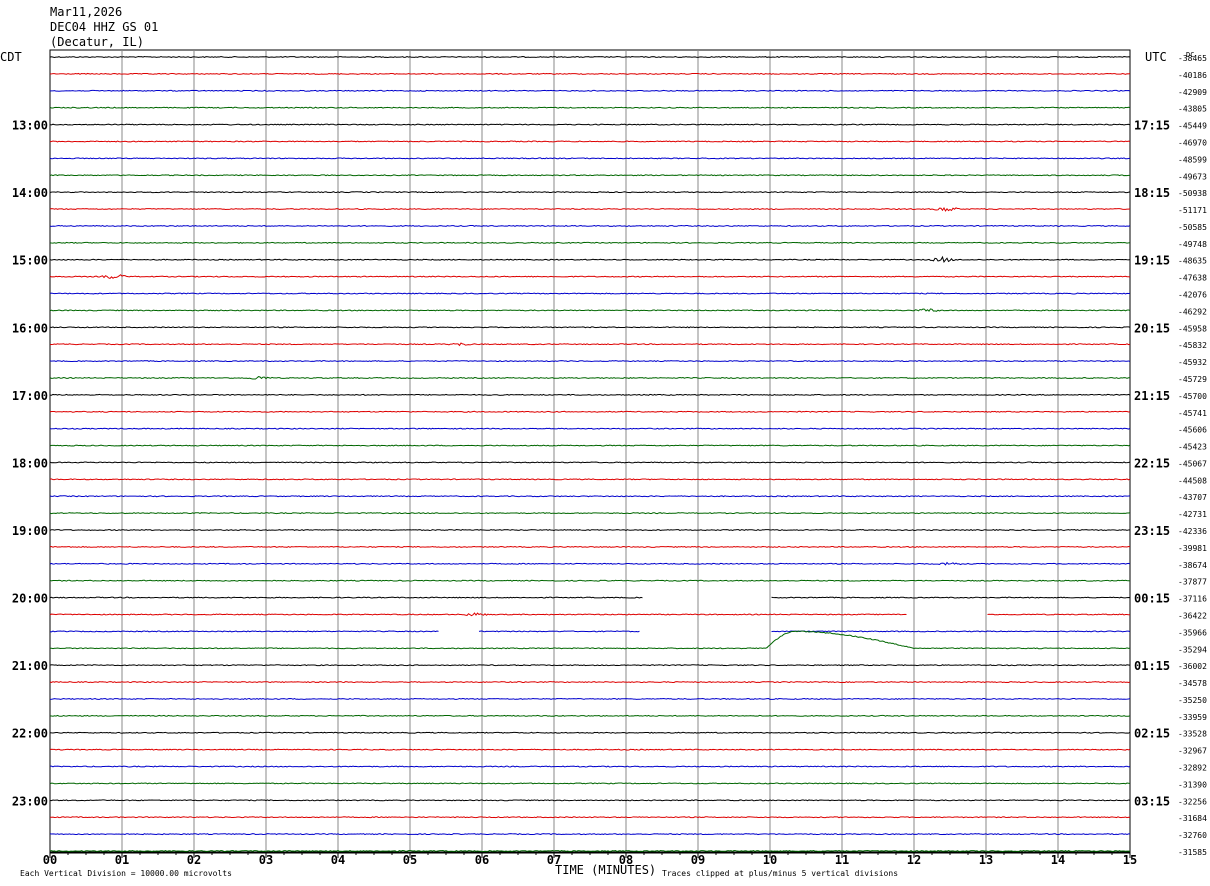 The height and width of the screenshot is (886, 1210). What do you see at coordinates (1192, 480) in the screenshot?
I see `dc-offset-label: -44508` at bounding box center [1192, 480].